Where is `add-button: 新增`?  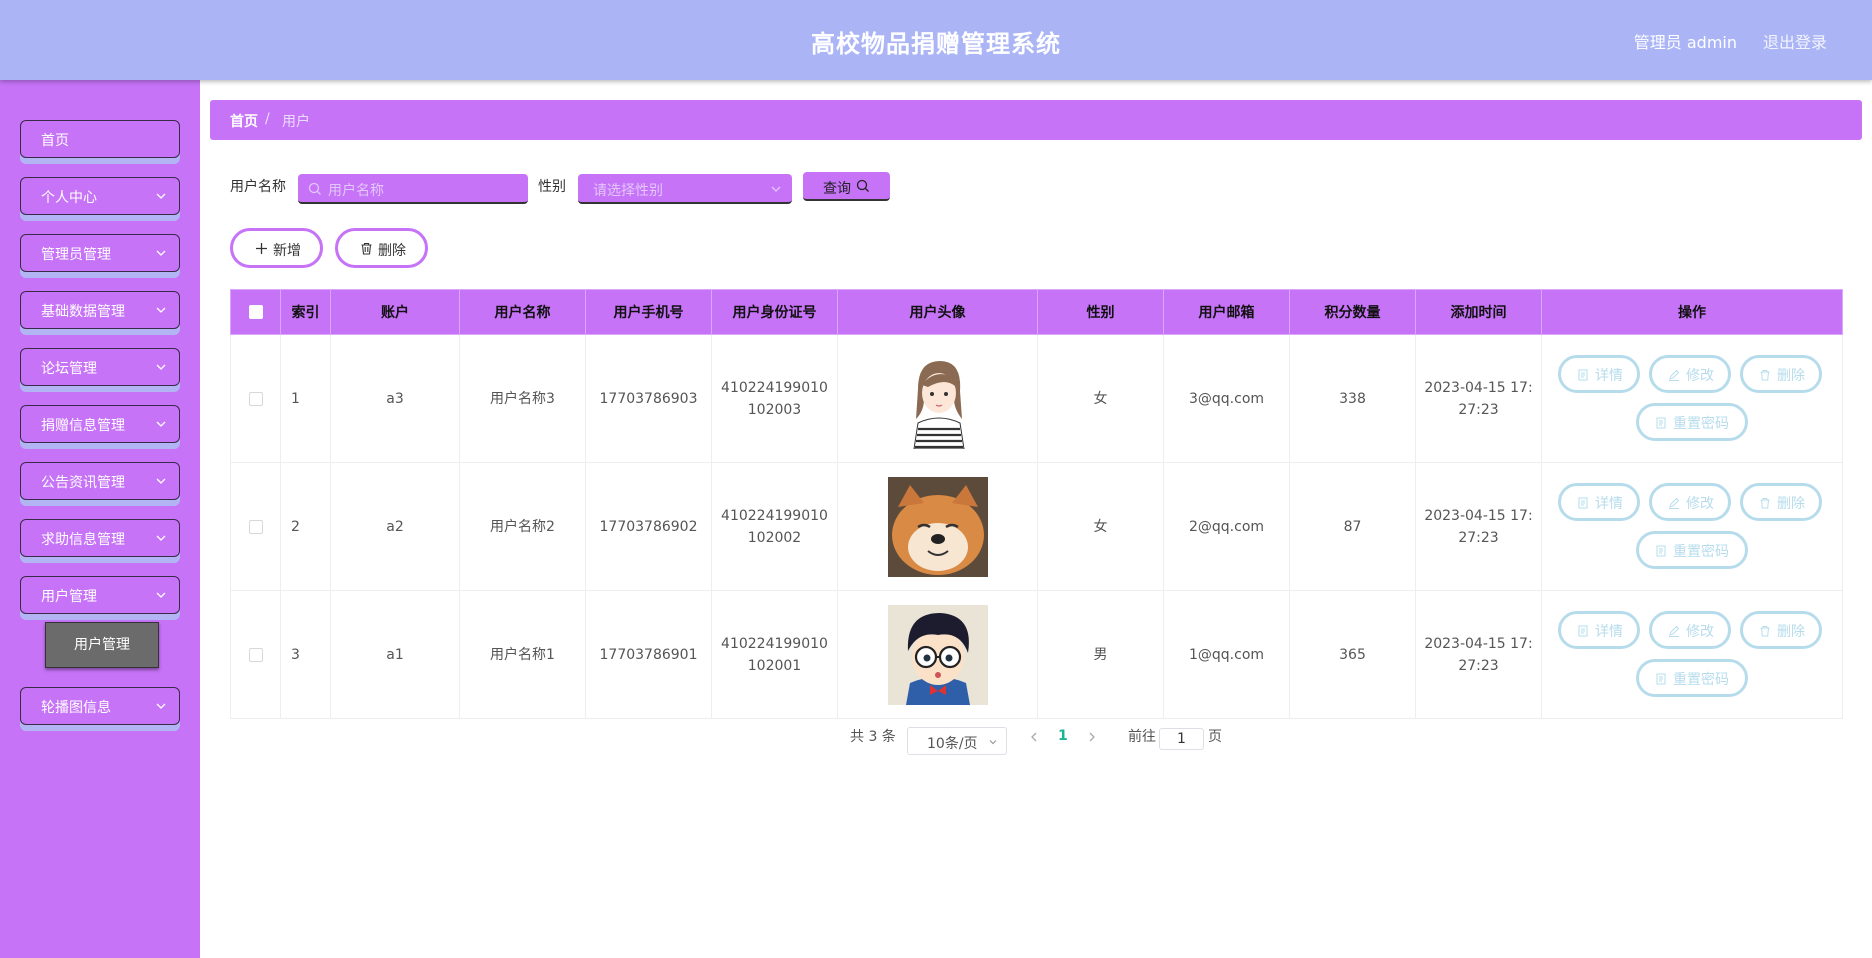 add-button: 新增 is located at coordinates (276, 248).